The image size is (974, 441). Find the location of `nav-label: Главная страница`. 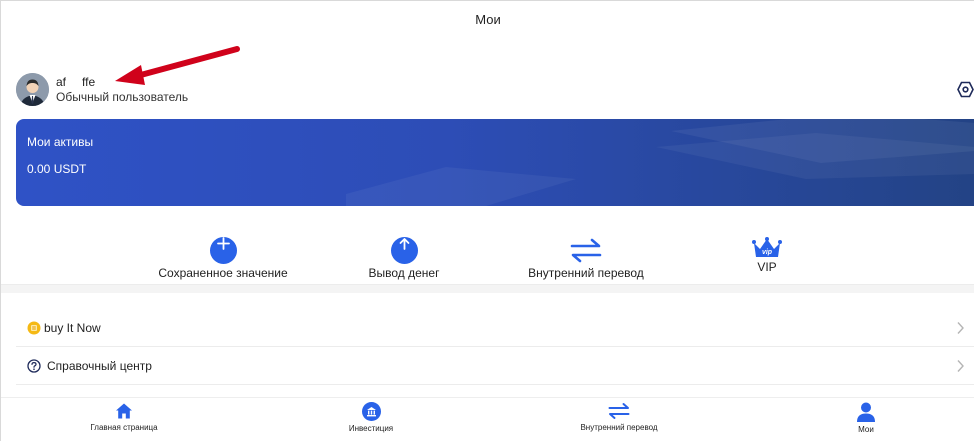

nav-label: Главная страница is located at coordinates (124, 427).